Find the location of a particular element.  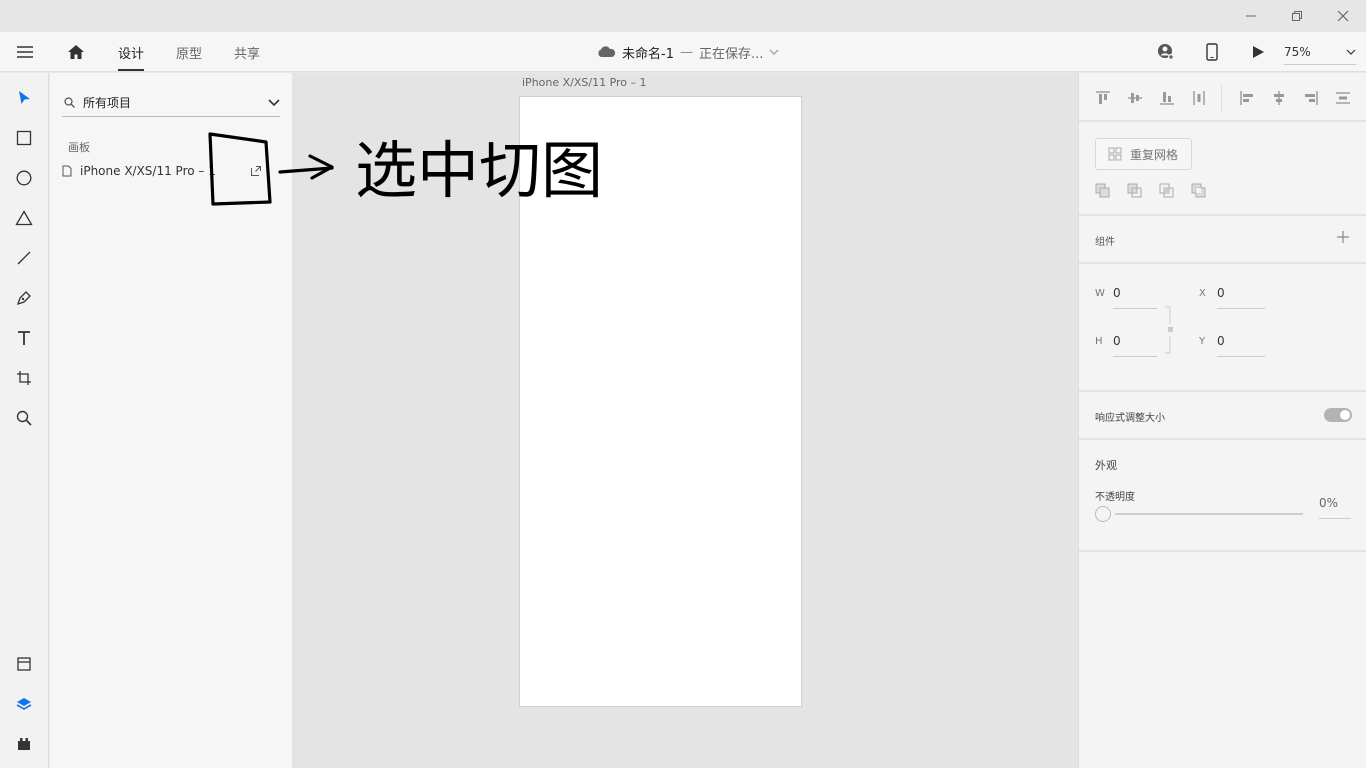

layer-filter: 所有项目 is located at coordinates (171, 103).